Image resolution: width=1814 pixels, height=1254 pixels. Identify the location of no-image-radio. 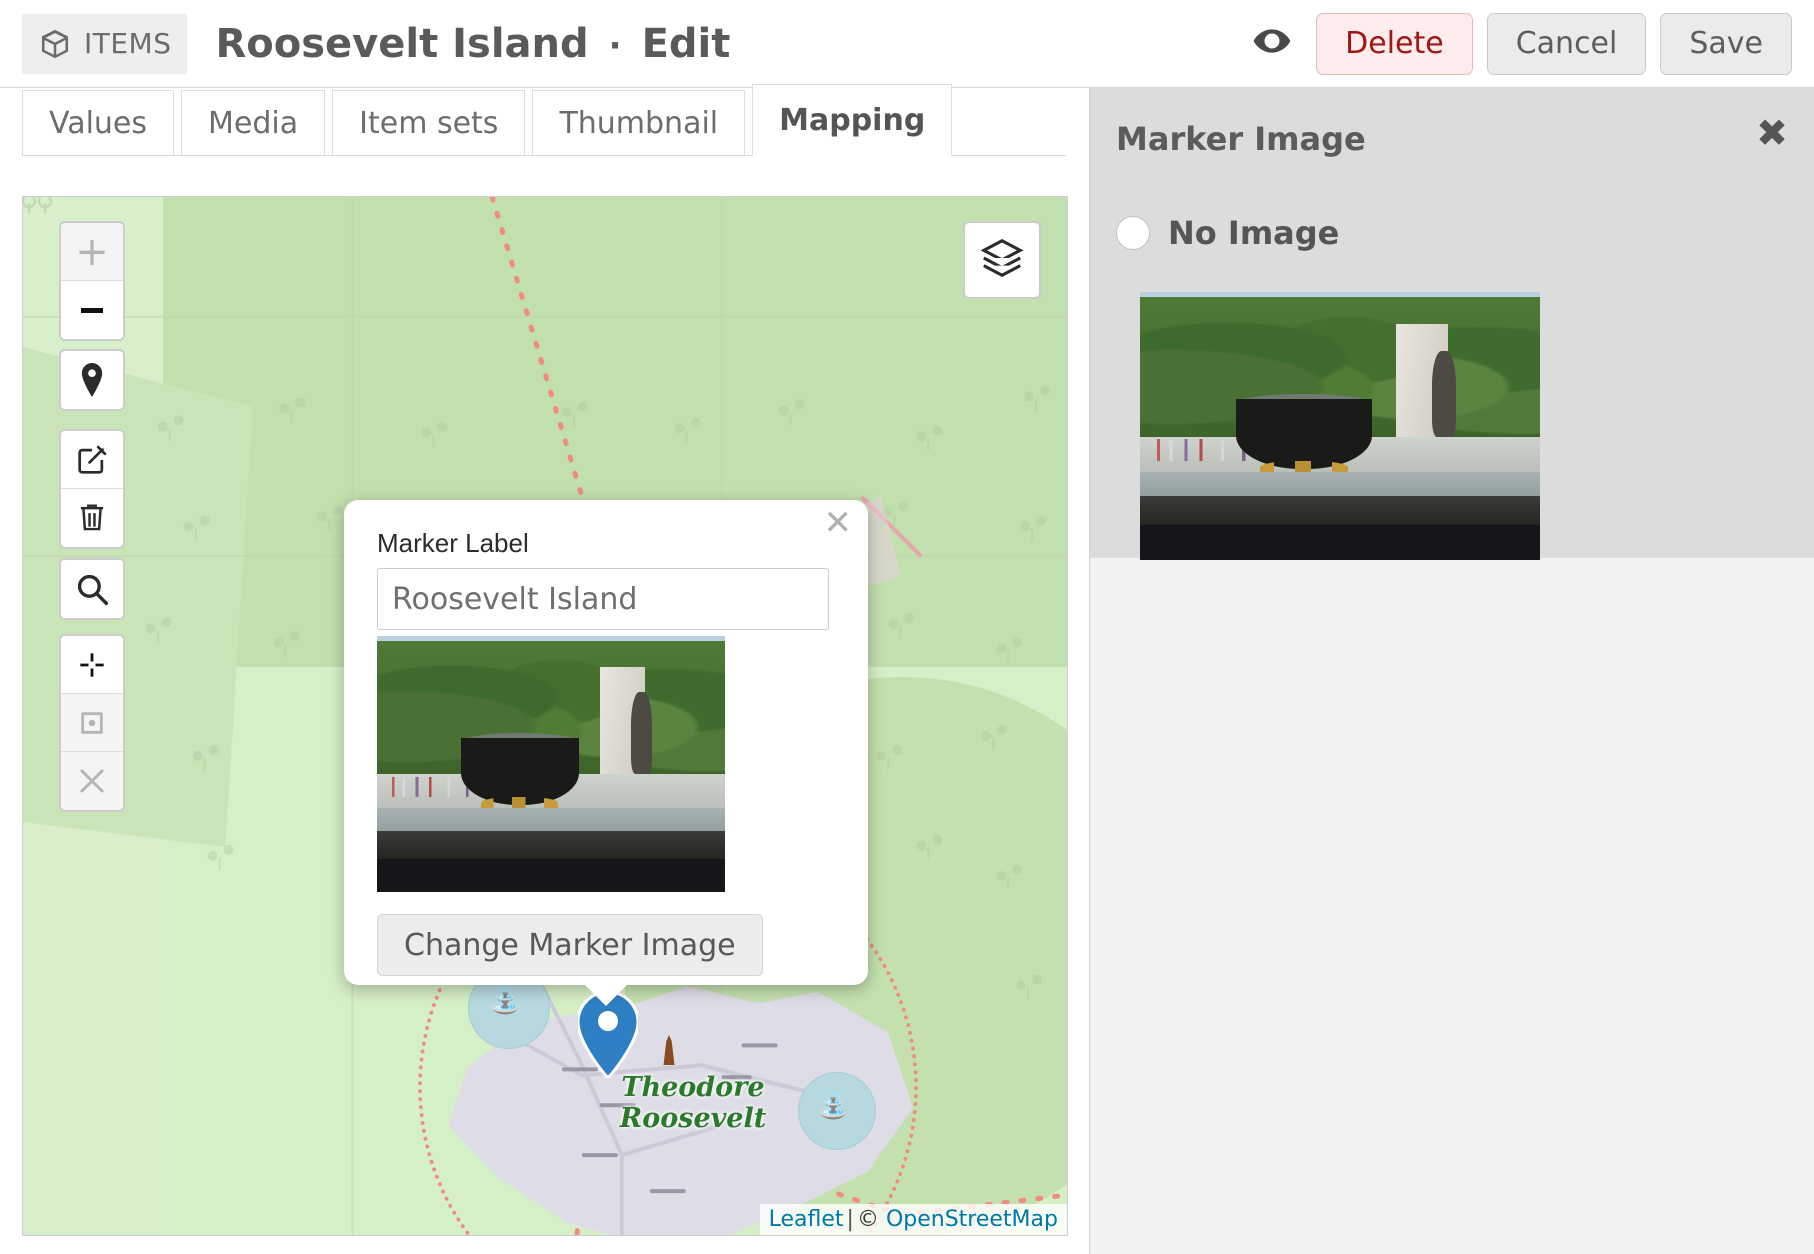
(1133, 233).